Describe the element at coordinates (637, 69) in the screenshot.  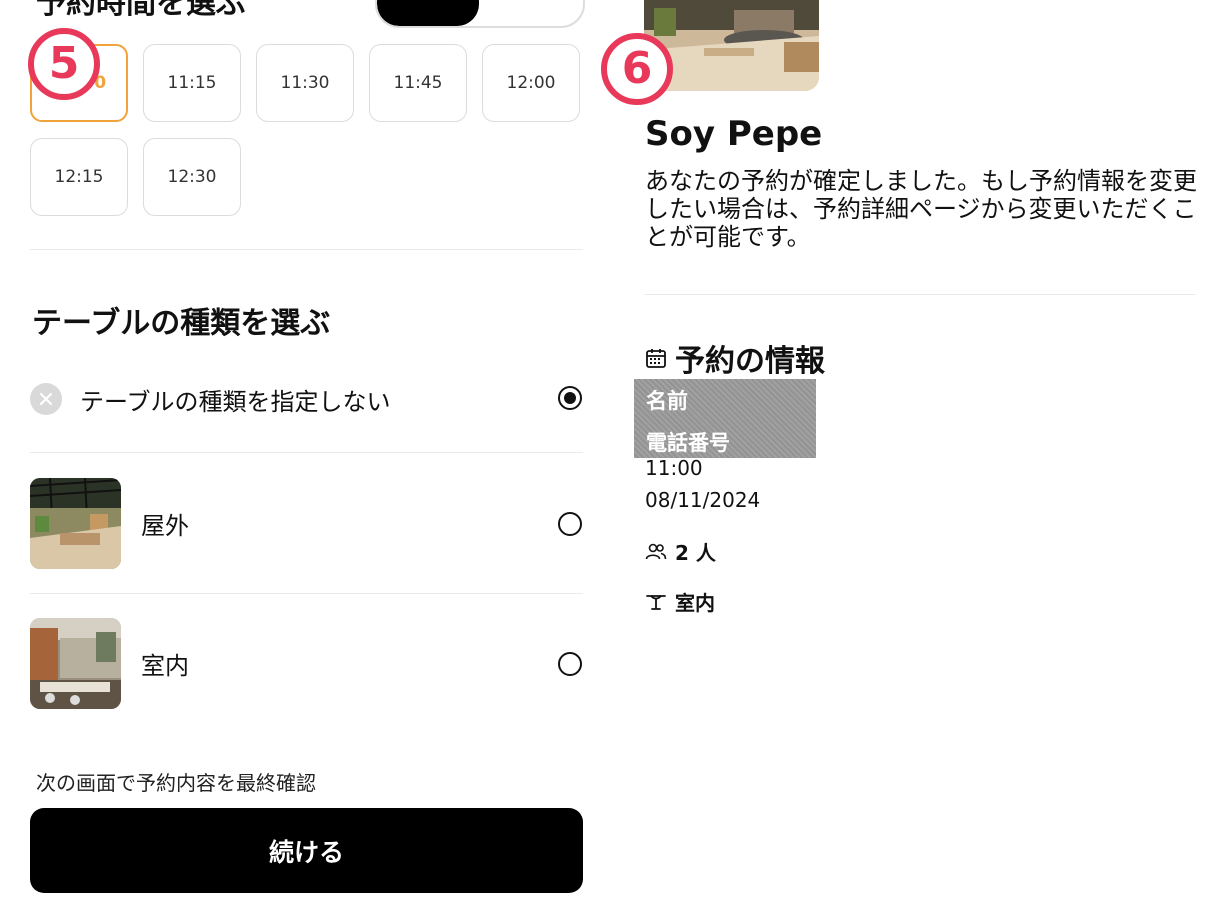
I see `step-badge-6: 6` at that location.